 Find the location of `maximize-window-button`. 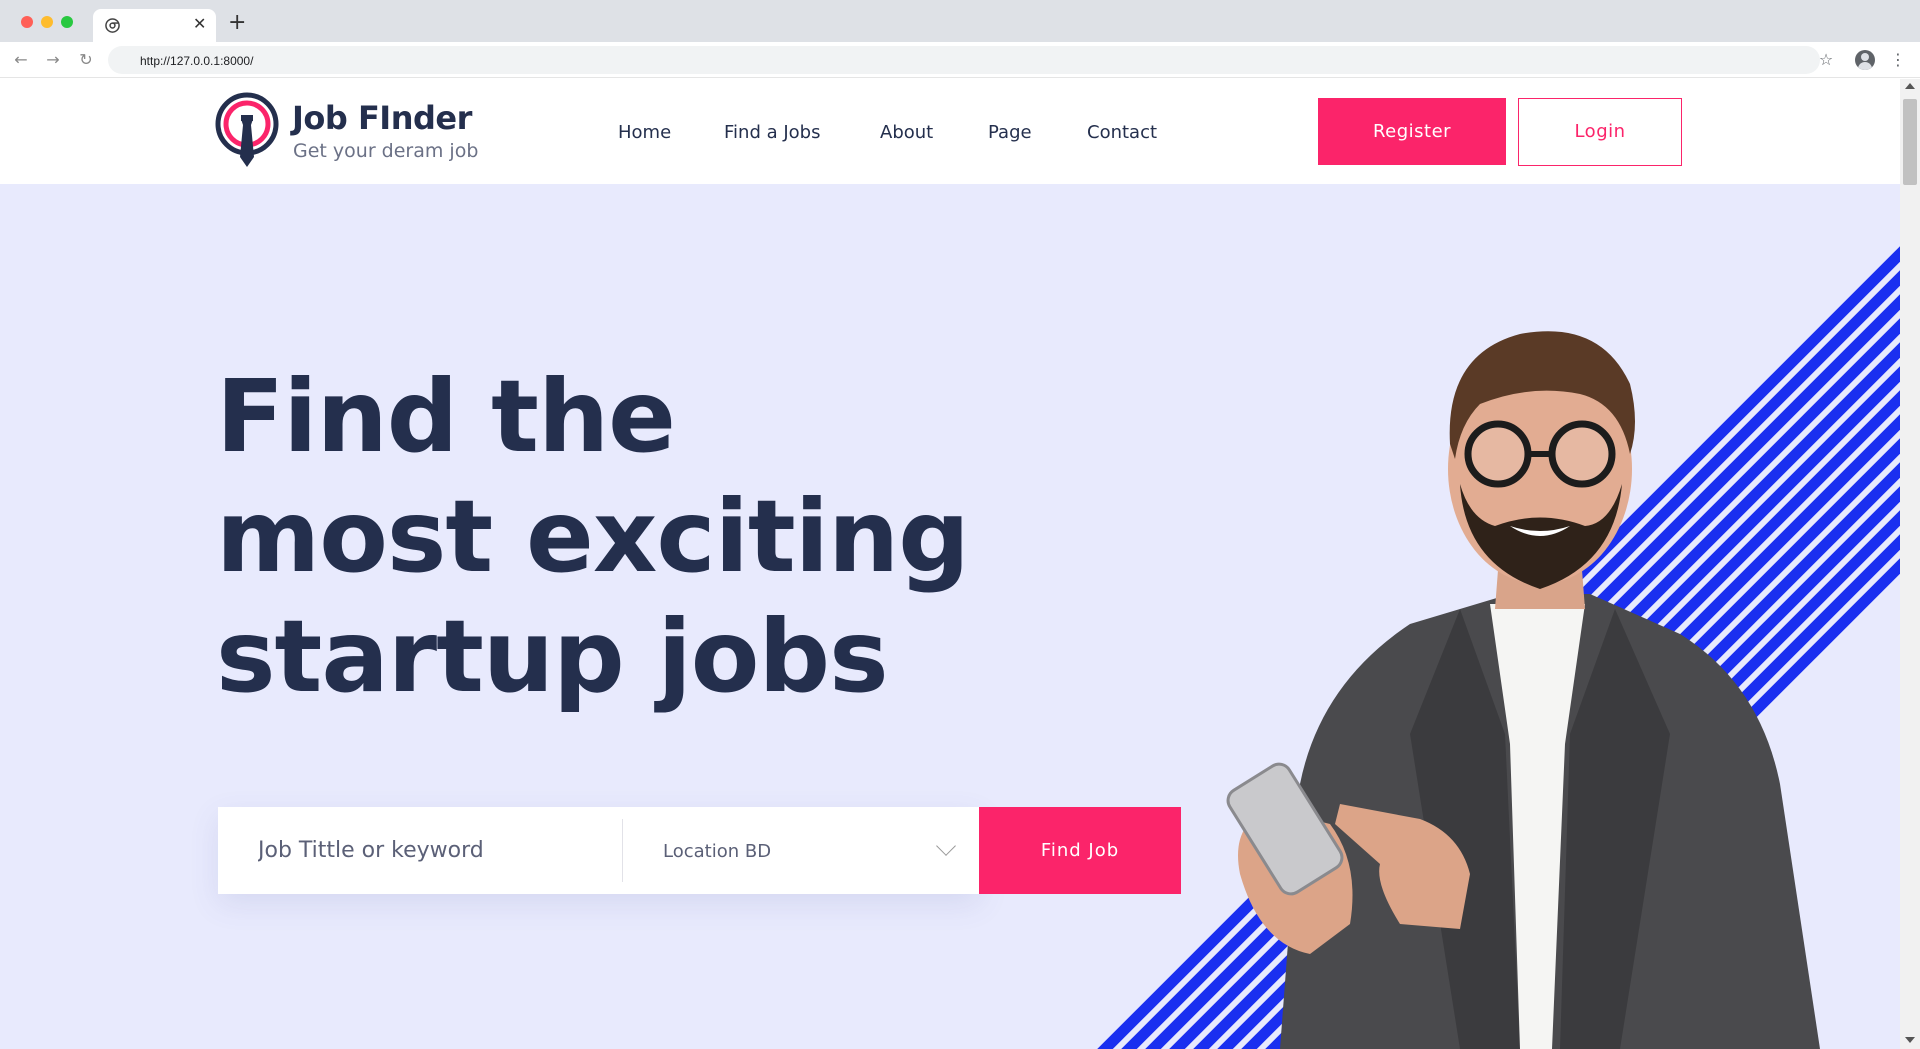

maximize-window-button is located at coordinates (67, 22).